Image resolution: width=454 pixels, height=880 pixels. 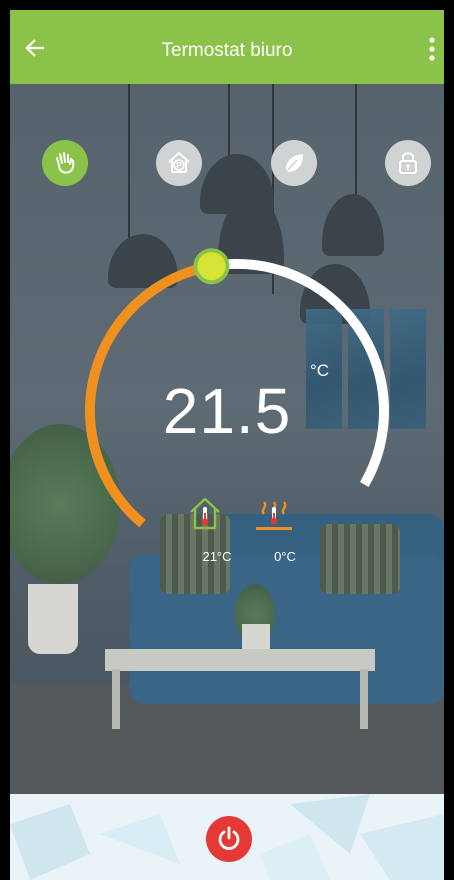 I want to click on floor-heating-icon, so click(x=274, y=515).